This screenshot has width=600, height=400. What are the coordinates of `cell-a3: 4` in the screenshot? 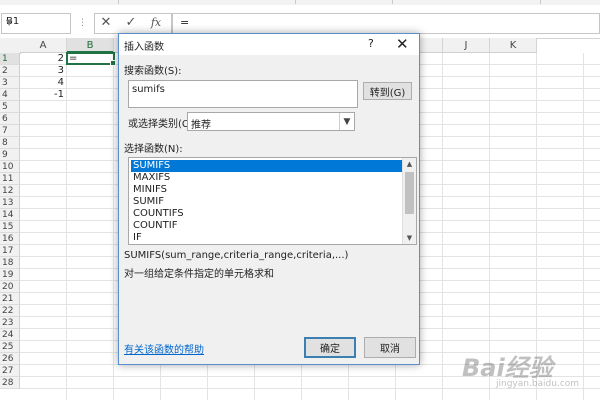 It's located at (42, 83).